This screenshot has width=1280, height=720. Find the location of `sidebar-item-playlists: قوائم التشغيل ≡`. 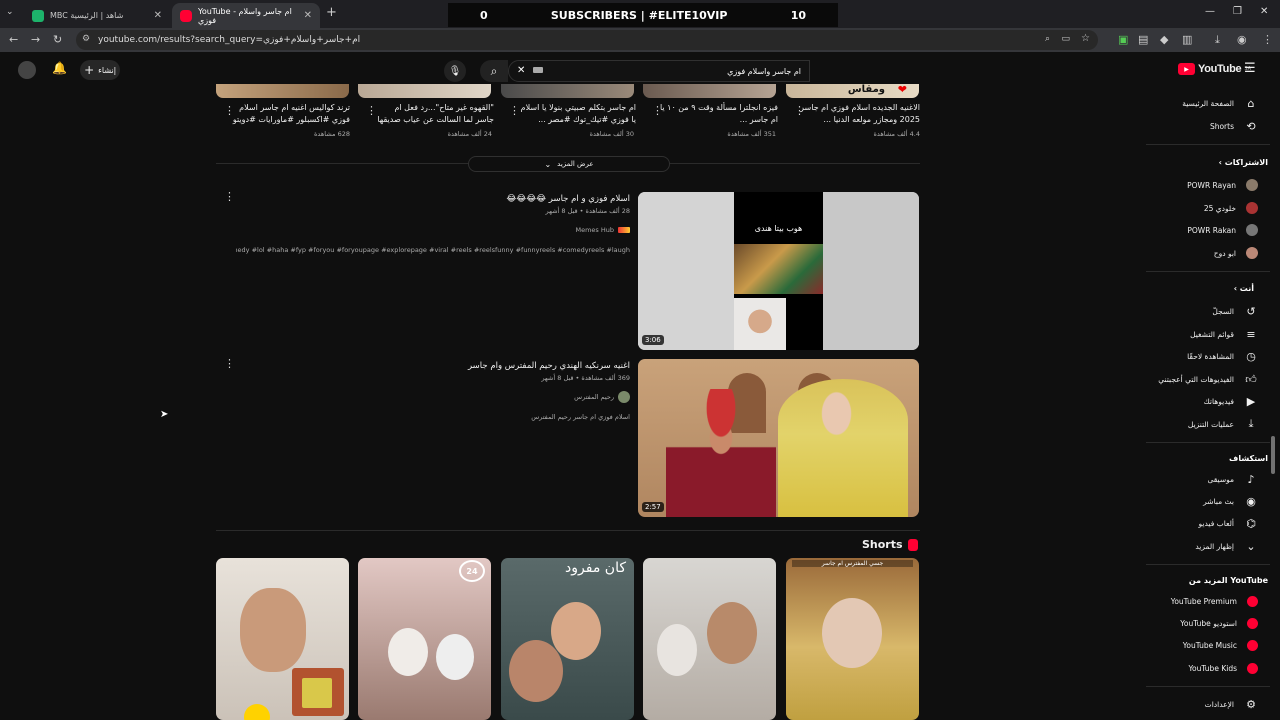

sidebar-item-playlists: قوائم التشغيل ≡ is located at coordinates (1224, 334).